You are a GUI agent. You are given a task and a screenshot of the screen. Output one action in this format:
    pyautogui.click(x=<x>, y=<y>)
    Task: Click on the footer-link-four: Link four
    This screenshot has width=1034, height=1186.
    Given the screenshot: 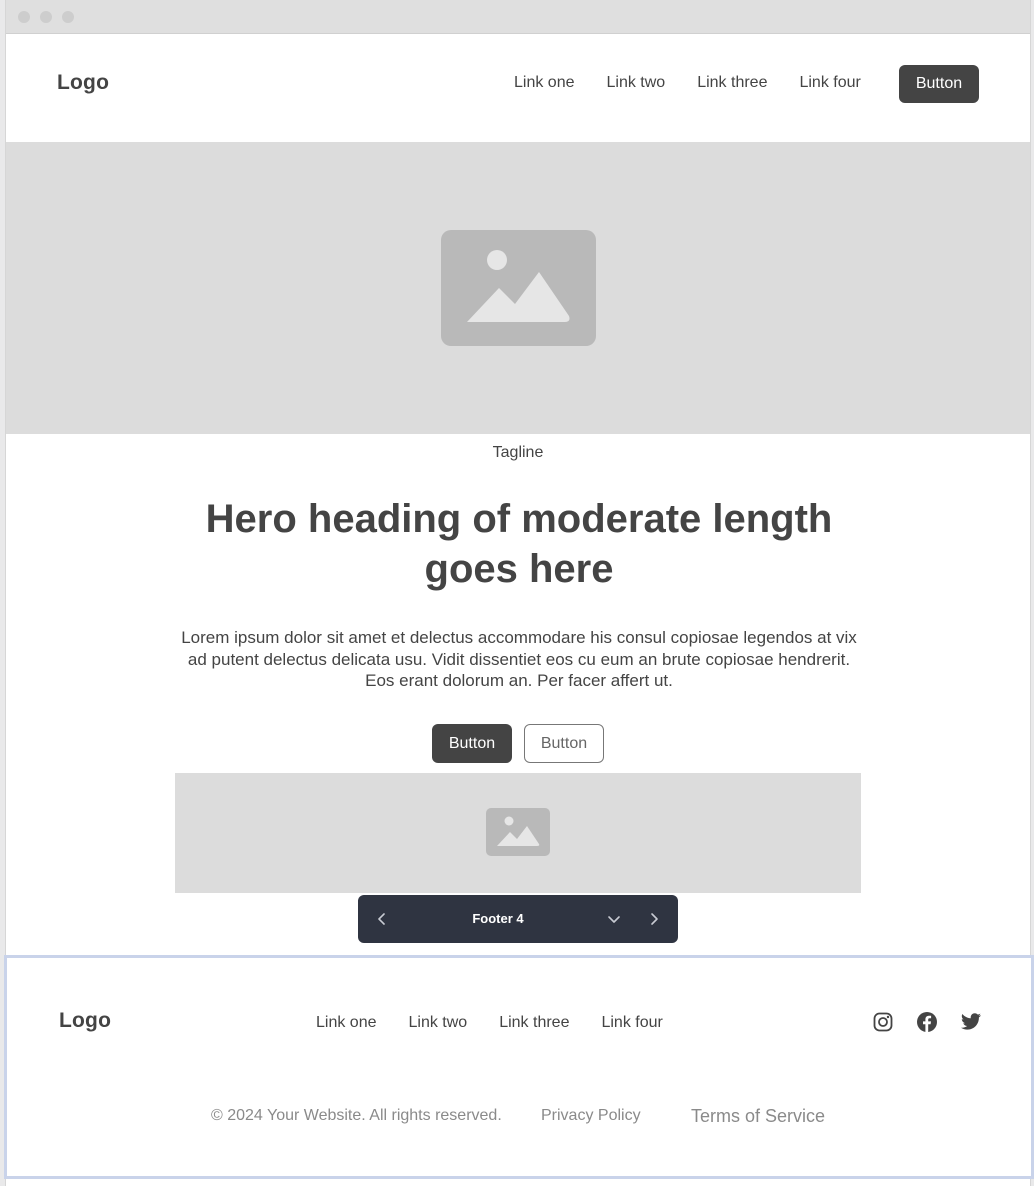 What is the action you would take?
    pyautogui.click(x=631, y=1023)
    